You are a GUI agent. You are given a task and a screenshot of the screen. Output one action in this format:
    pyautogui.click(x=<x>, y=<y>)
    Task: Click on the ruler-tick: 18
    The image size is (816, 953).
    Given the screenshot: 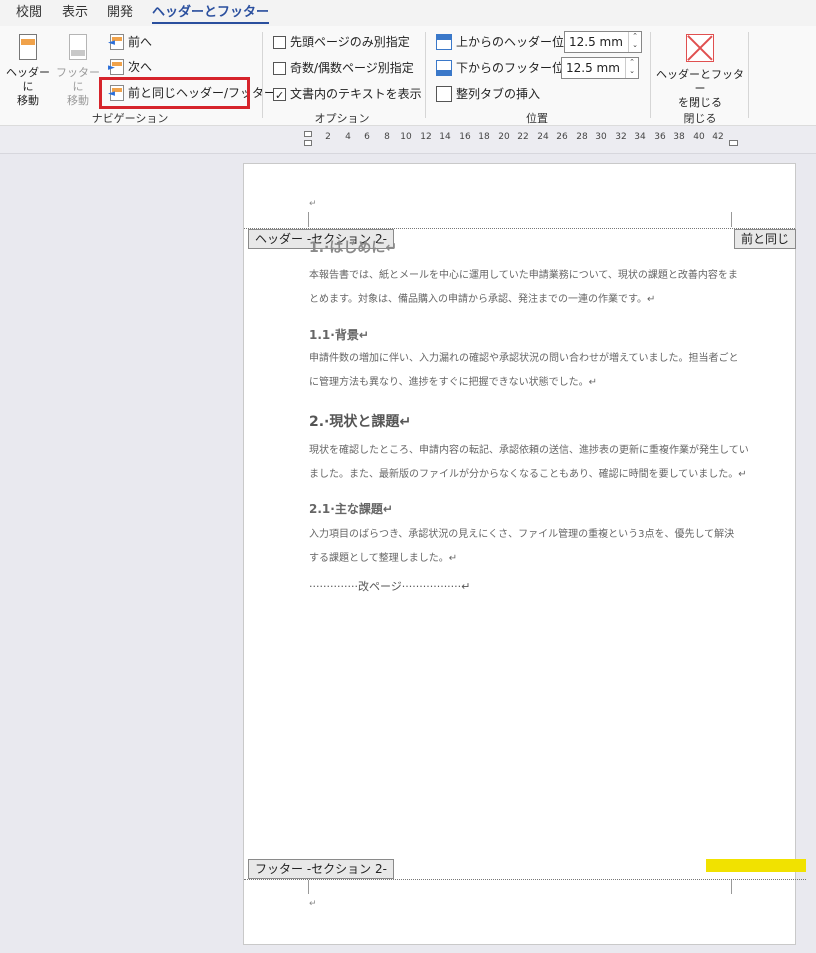 What is the action you would take?
    pyautogui.click(x=484, y=137)
    